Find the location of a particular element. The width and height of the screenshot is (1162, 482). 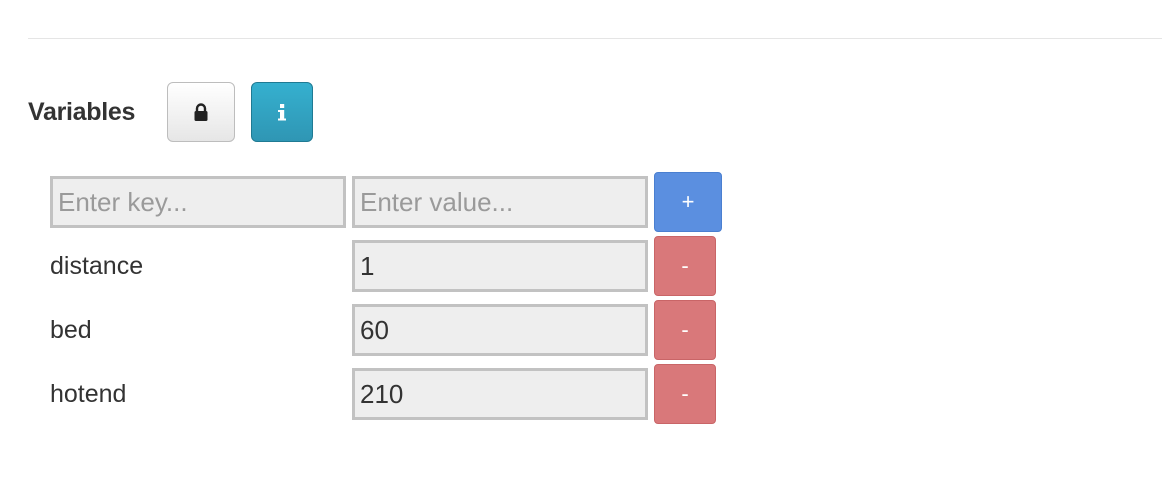

remove-variable-hotend-button: - is located at coordinates (685, 394).